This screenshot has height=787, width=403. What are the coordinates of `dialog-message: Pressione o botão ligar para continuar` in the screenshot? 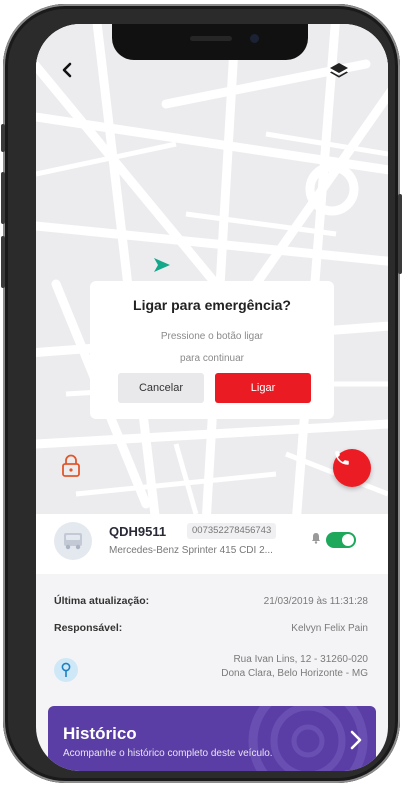 It's located at (212, 348).